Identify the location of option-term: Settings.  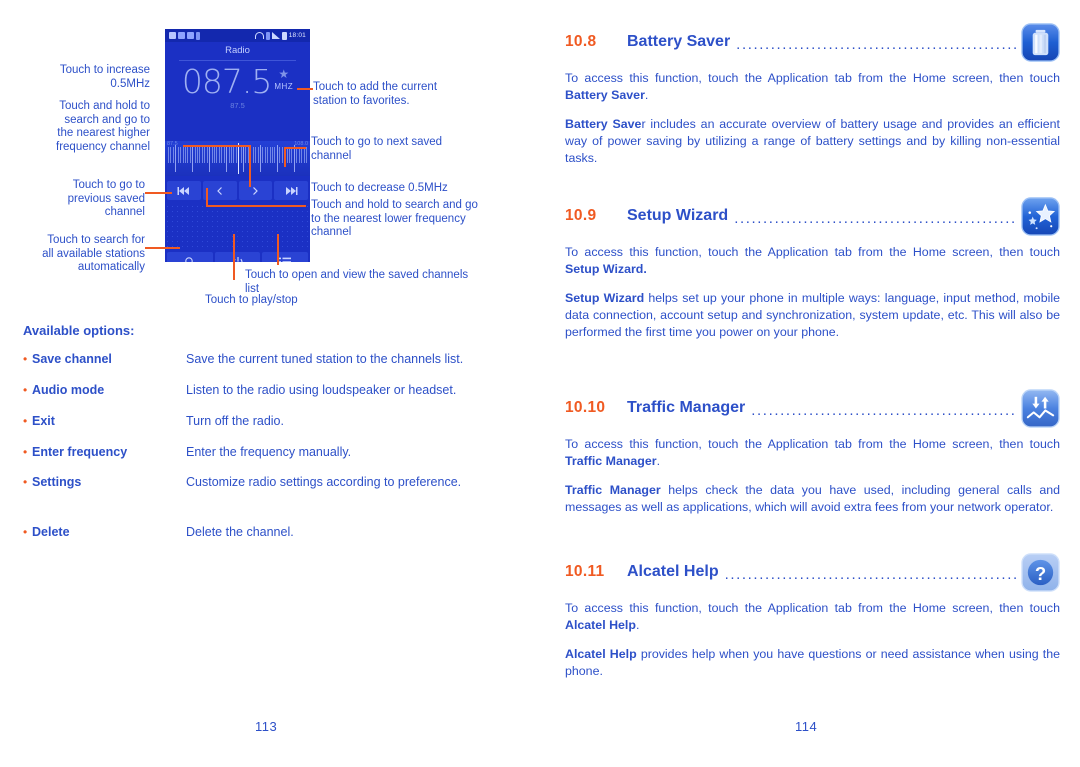
(57, 482).